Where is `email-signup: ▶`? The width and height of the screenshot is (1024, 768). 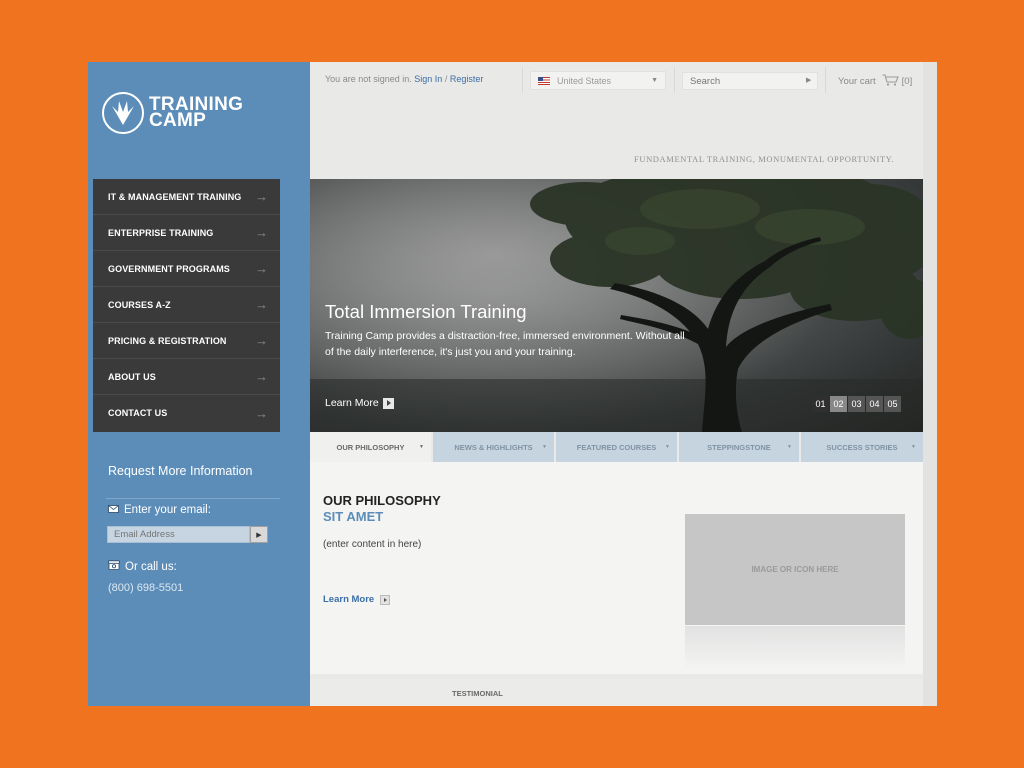 email-signup: ▶ is located at coordinates (187, 534).